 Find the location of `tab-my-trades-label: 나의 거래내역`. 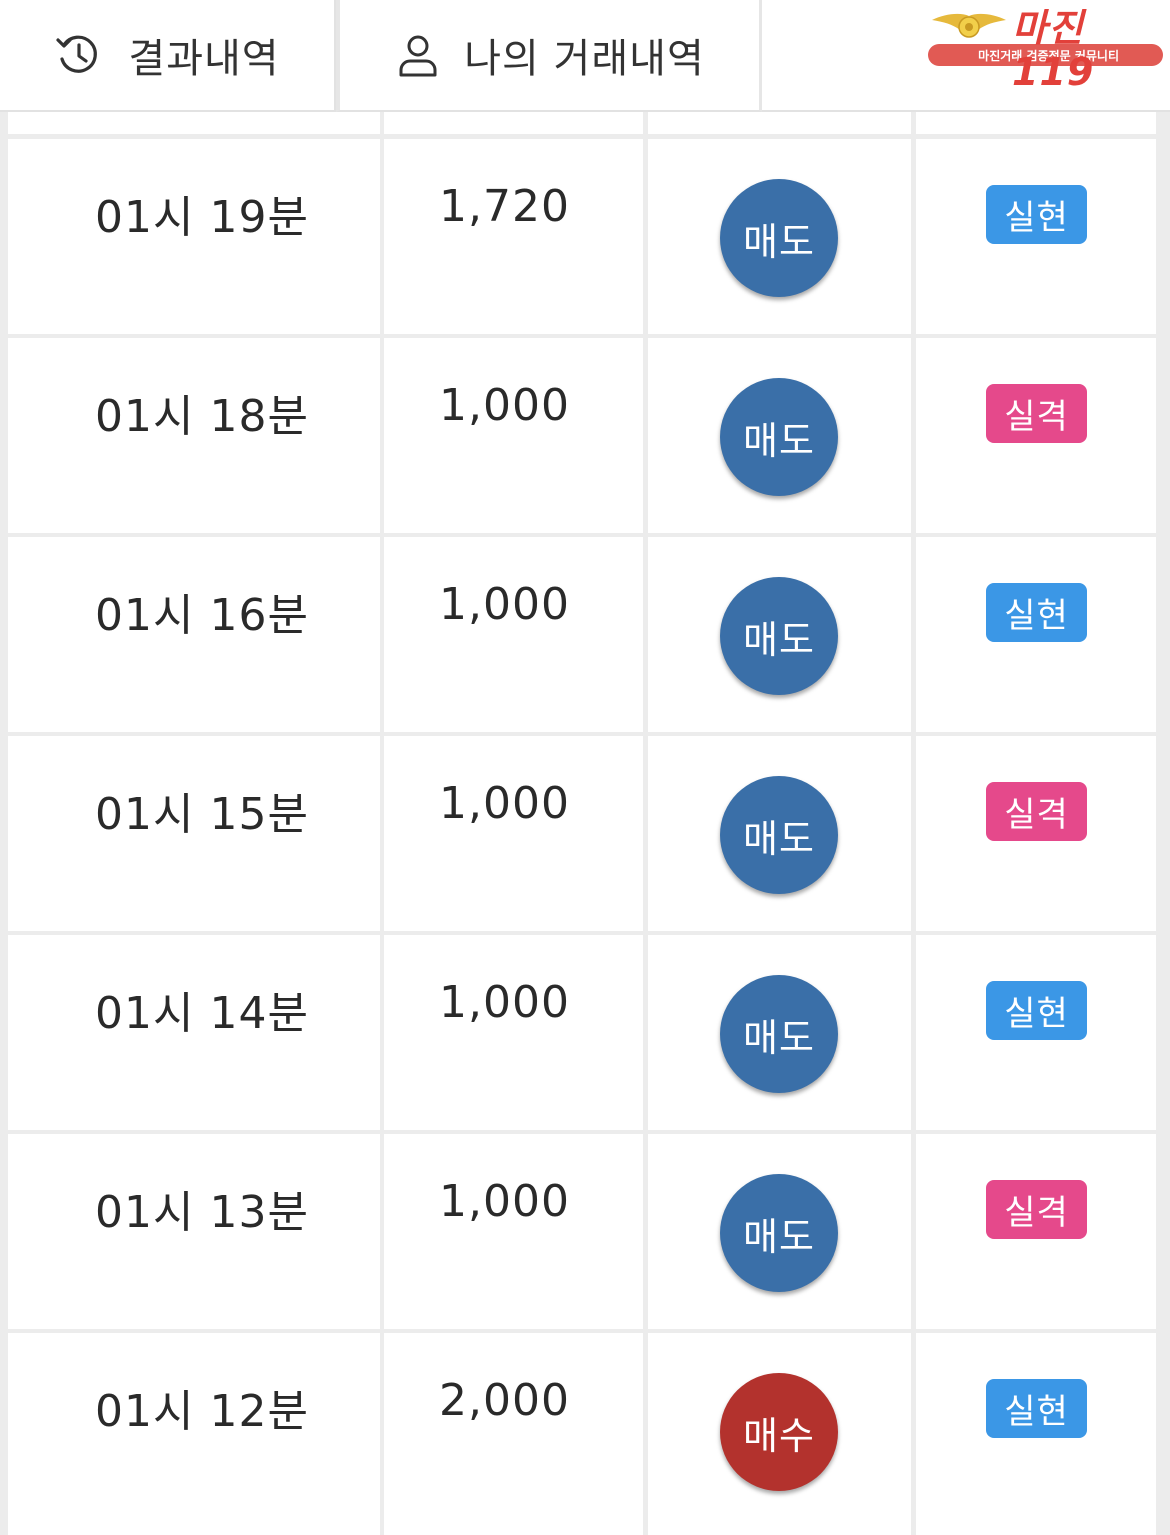

tab-my-trades-label: 나의 거래내역 is located at coordinates (584, 59).